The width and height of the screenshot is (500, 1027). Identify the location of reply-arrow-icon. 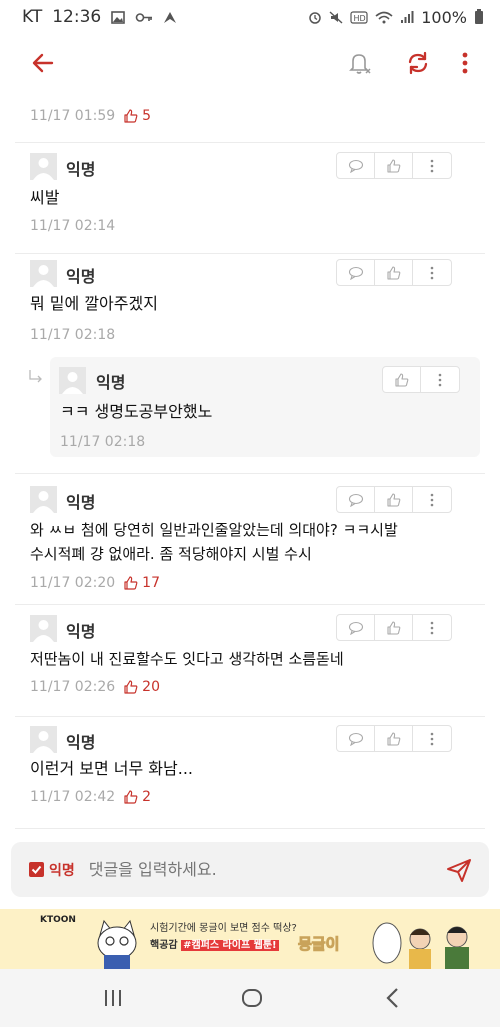
(35, 376).